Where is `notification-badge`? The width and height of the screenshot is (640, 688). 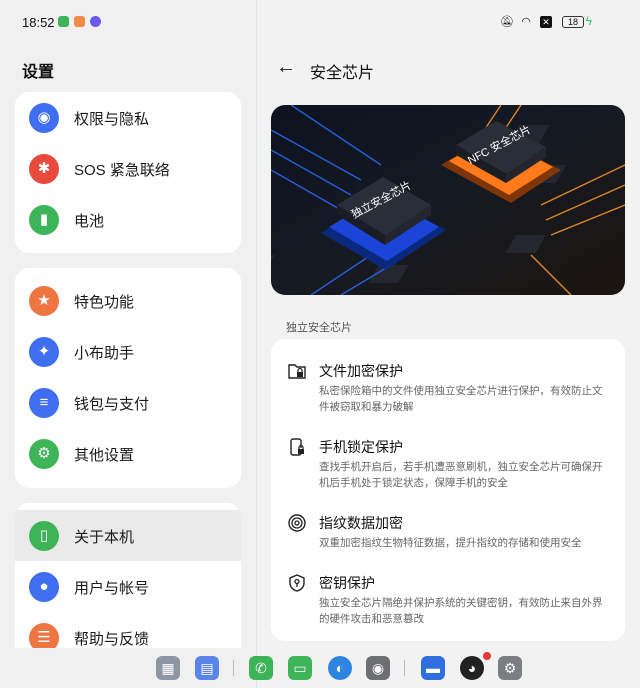
notification-badge is located at coordinates (487, 656).